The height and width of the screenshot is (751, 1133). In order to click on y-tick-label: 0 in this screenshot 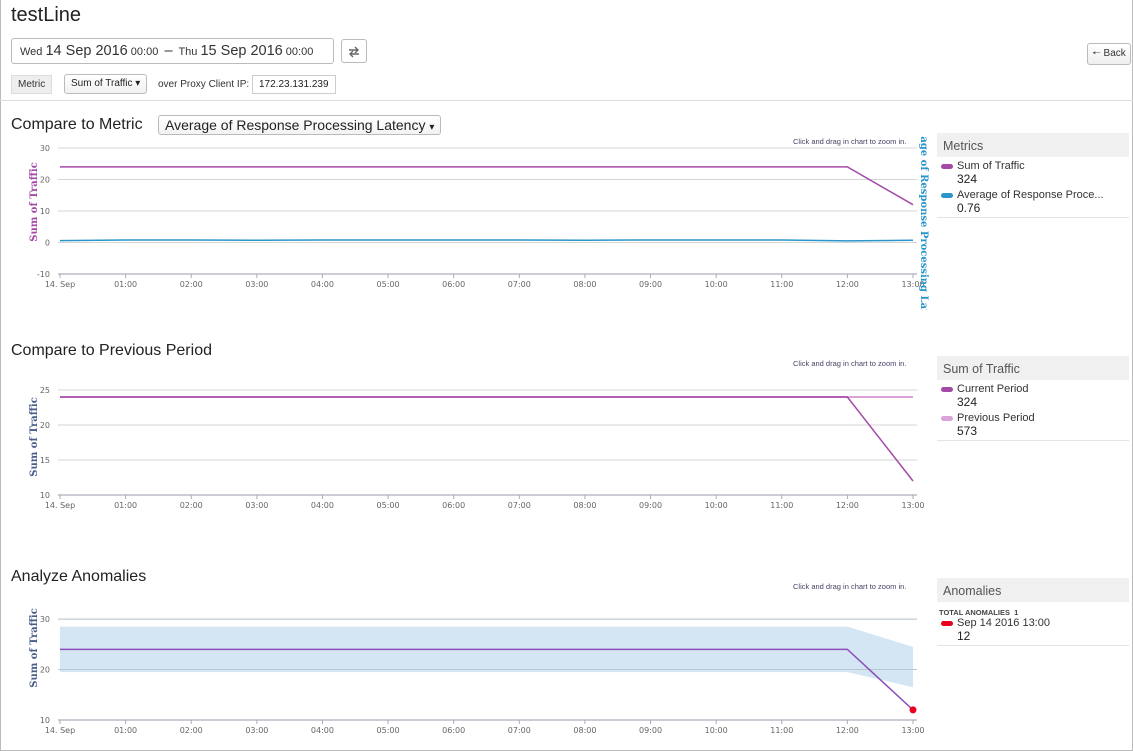, I will do `click(47, 243)`.